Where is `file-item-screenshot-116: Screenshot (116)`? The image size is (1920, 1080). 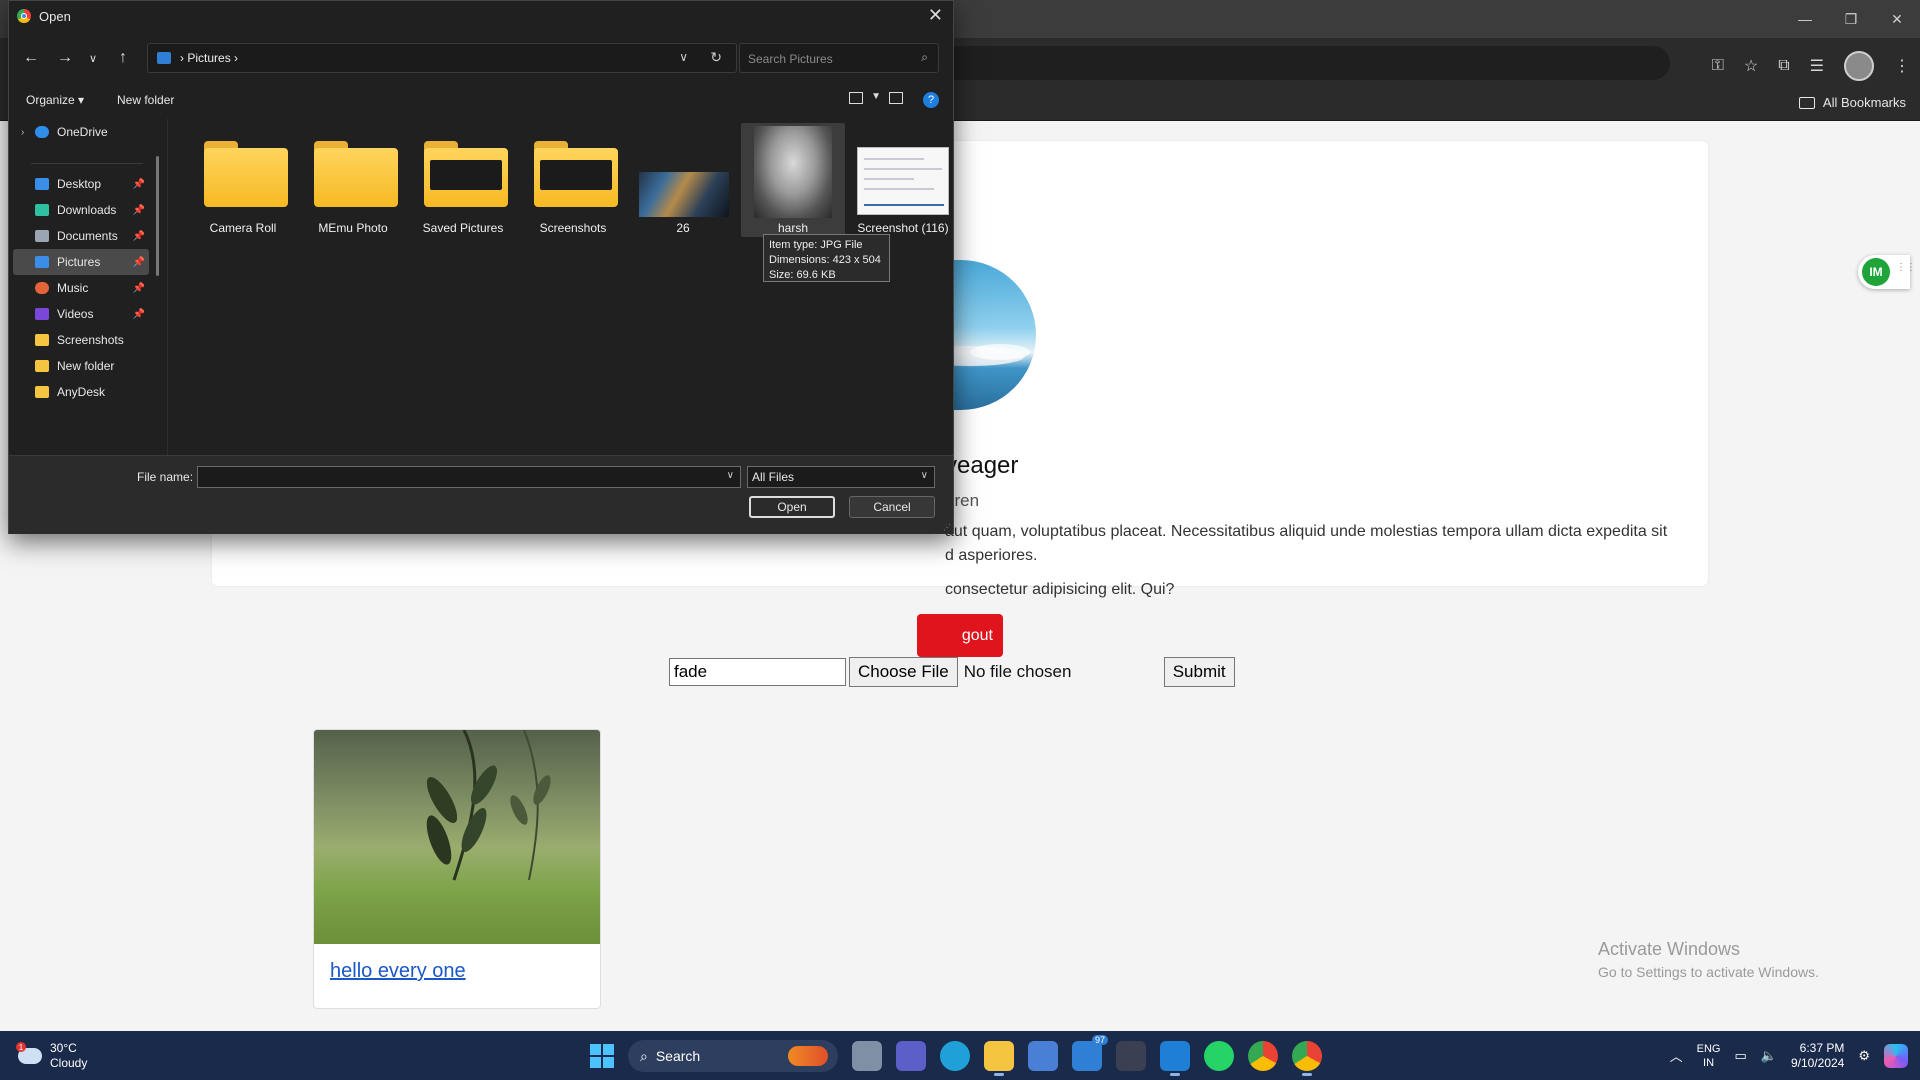 file-item-screenshot-116: Screenshot (116) is located at coordinates (903, 180).